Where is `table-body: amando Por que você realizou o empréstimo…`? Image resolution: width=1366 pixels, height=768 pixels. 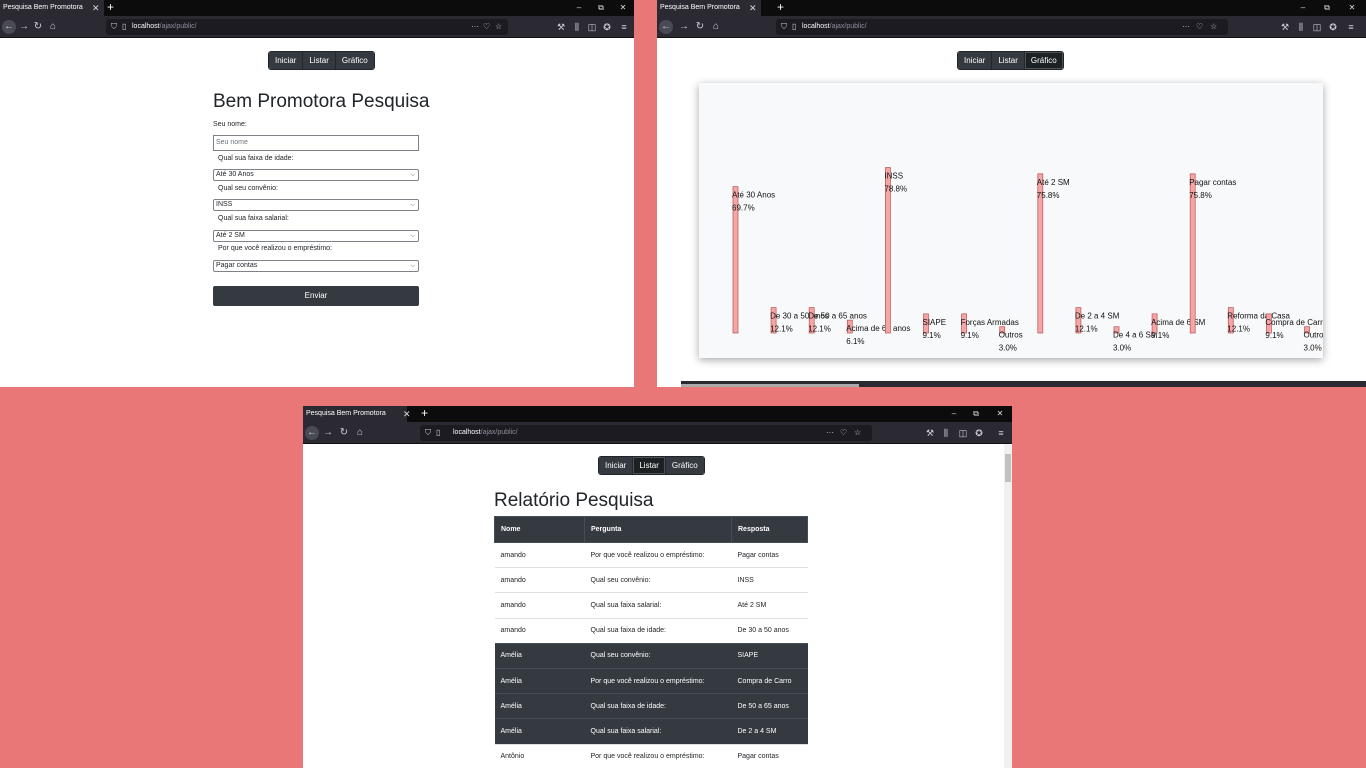 table-body: amando Por que você realizou o empréstimo… is located at coordinates (651, 654).